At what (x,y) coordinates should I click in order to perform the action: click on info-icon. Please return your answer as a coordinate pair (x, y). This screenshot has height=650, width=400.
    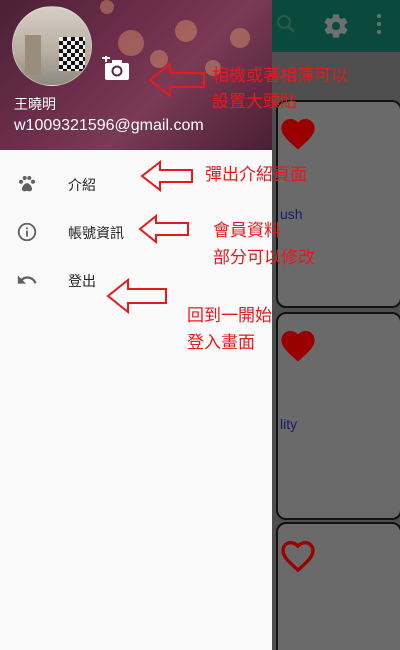
    Looking at the image, I should click on (27, 232).